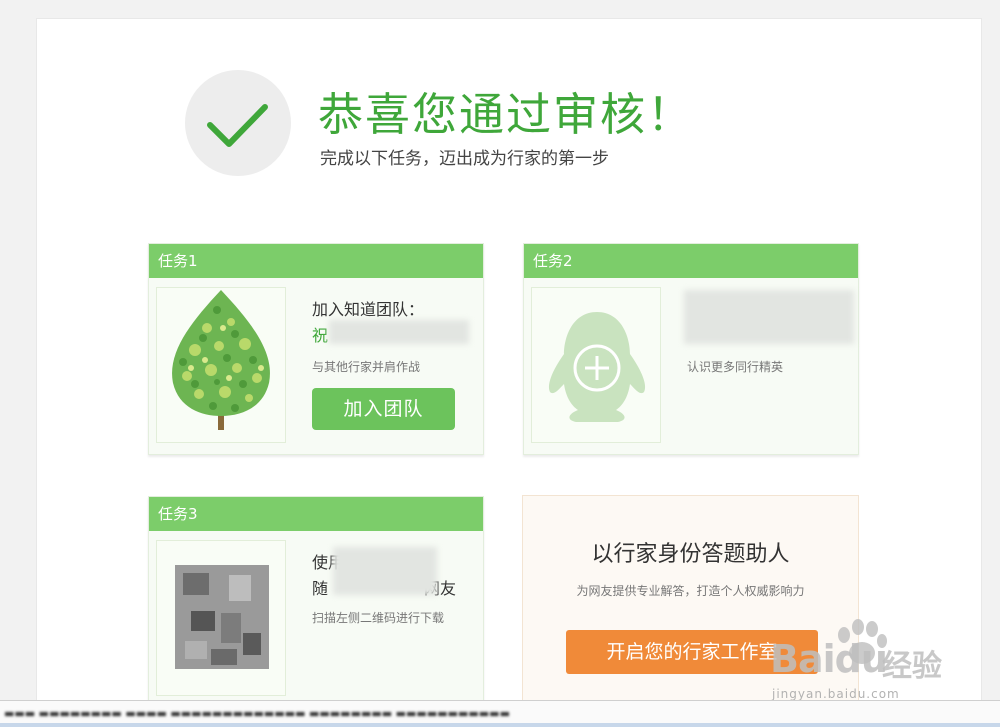 The height and width of the screenshot is (727, 1000). I want to click on join-team-button: 加入团队, so click(383, 409).